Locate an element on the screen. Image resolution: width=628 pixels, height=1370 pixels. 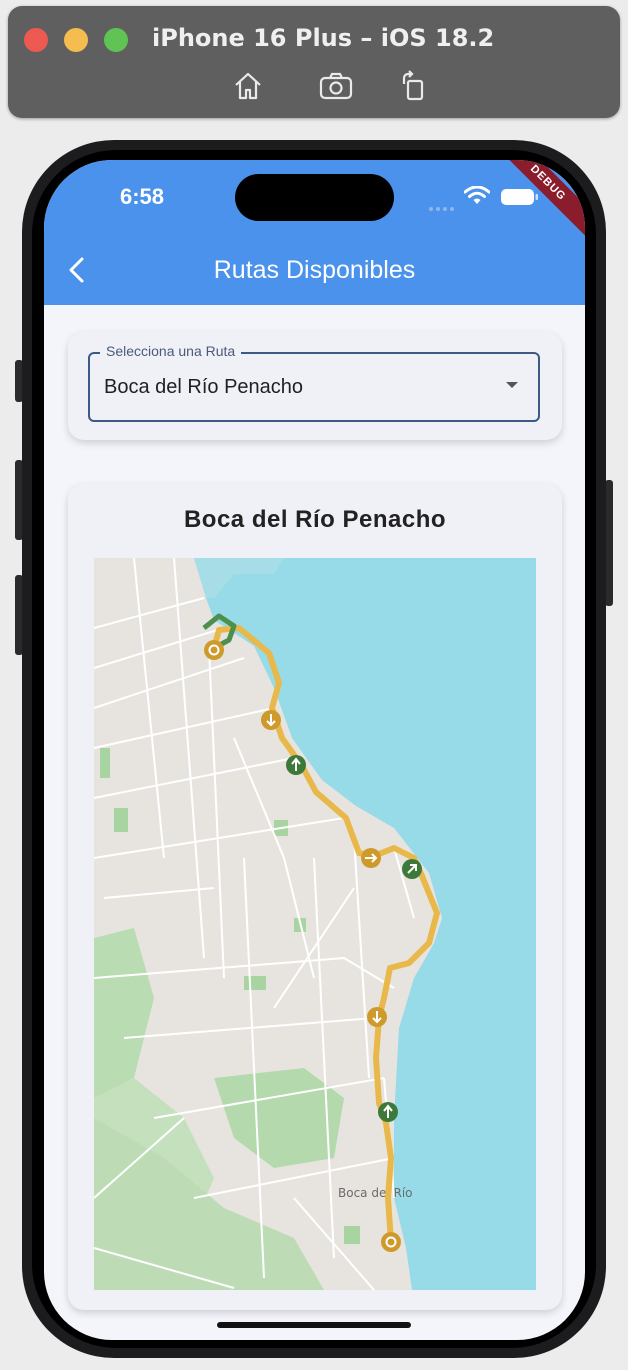
dynamic-island is located at coordinates (314, 197).